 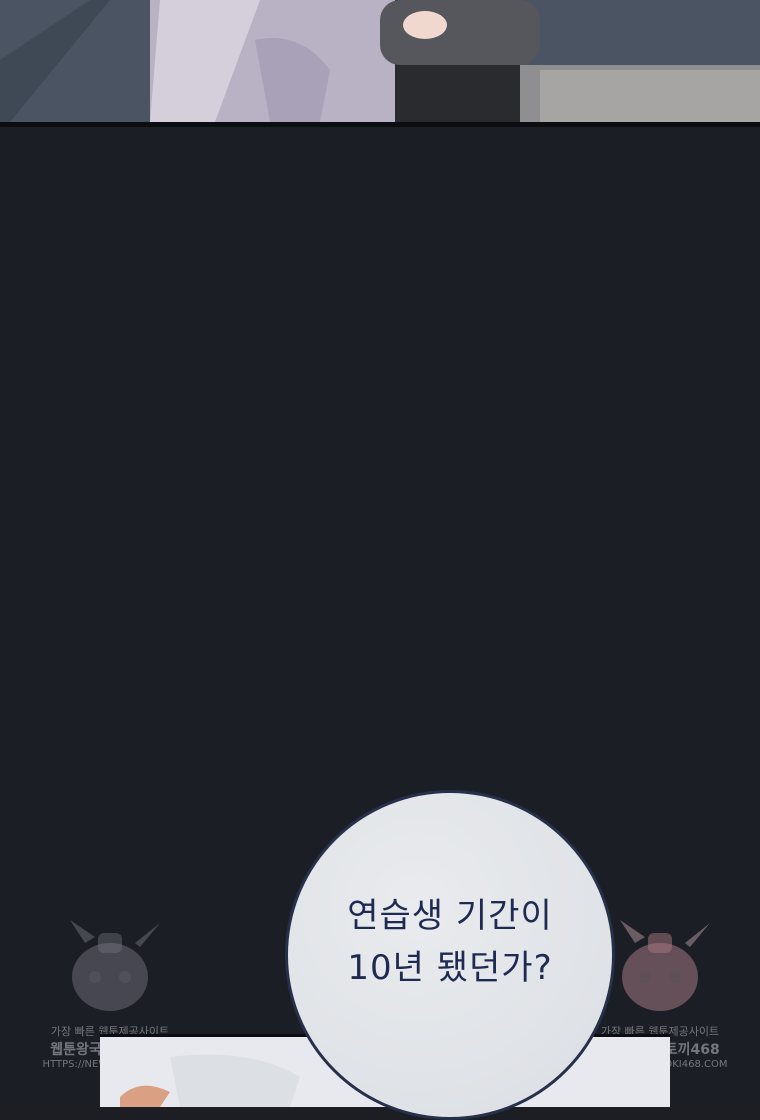 I want to click on speech-bubble-text: 연습생 기간이 10년 됐던가?, so click(x=450, y=942).